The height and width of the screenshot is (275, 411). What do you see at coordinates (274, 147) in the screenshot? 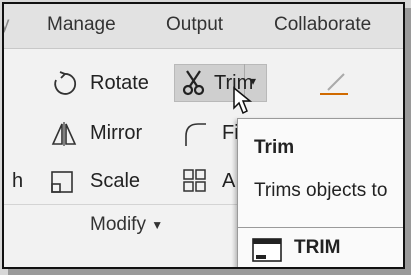
I see `tooltip-title: Trim` at bounding box center [274, 147].